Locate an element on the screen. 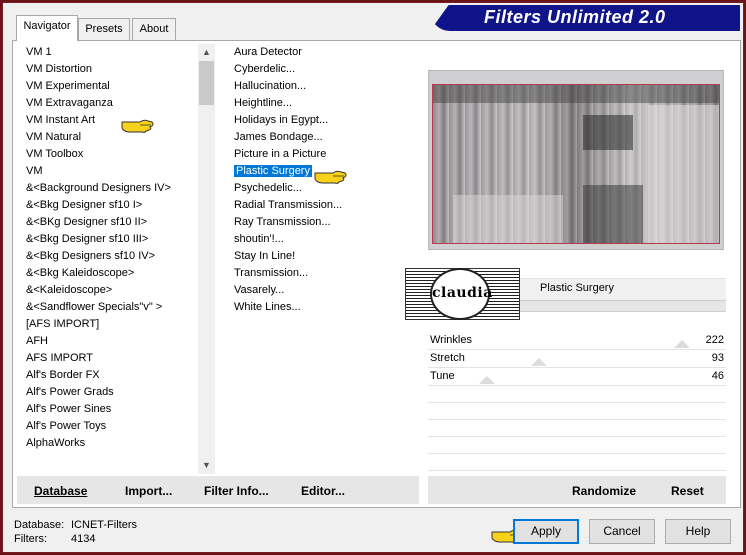  category-item: VM Experimental is located at coordinates (110, 86).